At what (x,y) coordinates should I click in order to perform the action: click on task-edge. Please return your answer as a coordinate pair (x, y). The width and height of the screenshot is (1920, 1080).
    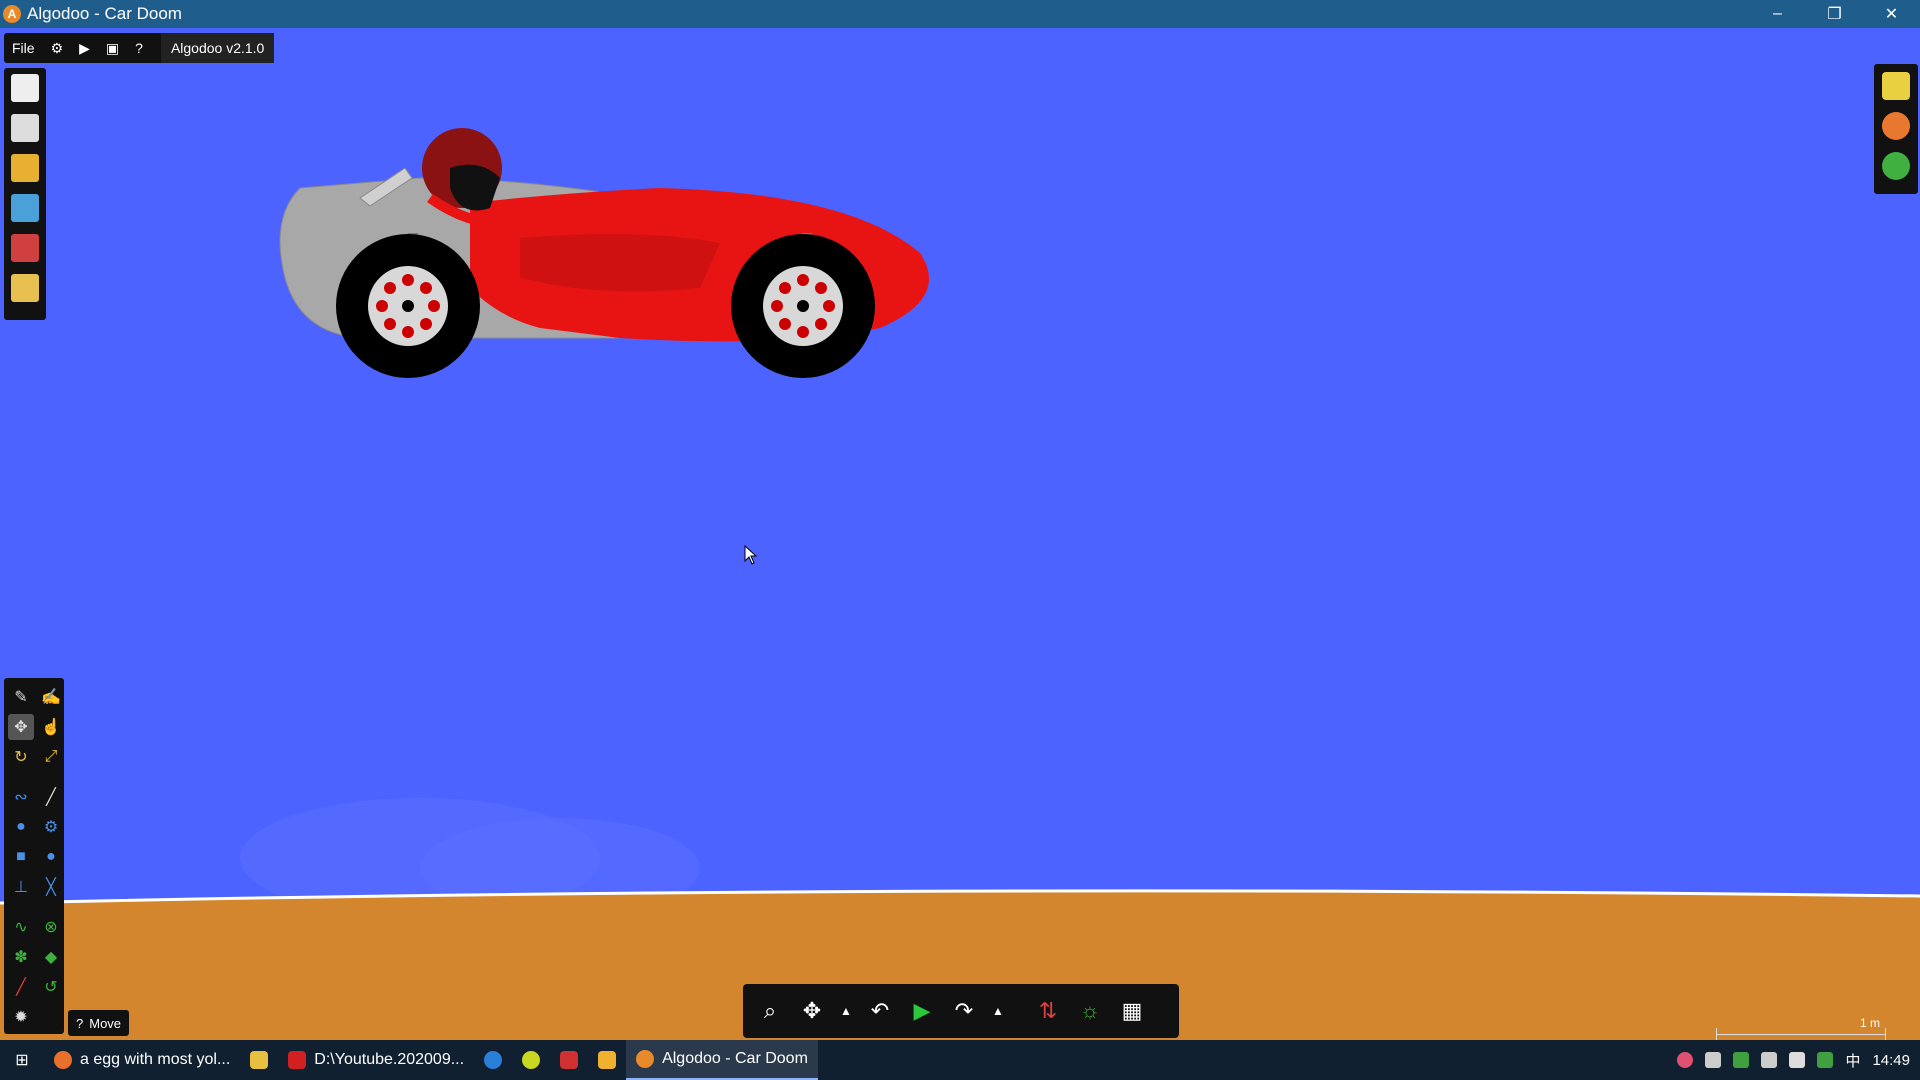
    Looking at the image, I should click on (493, 1060).